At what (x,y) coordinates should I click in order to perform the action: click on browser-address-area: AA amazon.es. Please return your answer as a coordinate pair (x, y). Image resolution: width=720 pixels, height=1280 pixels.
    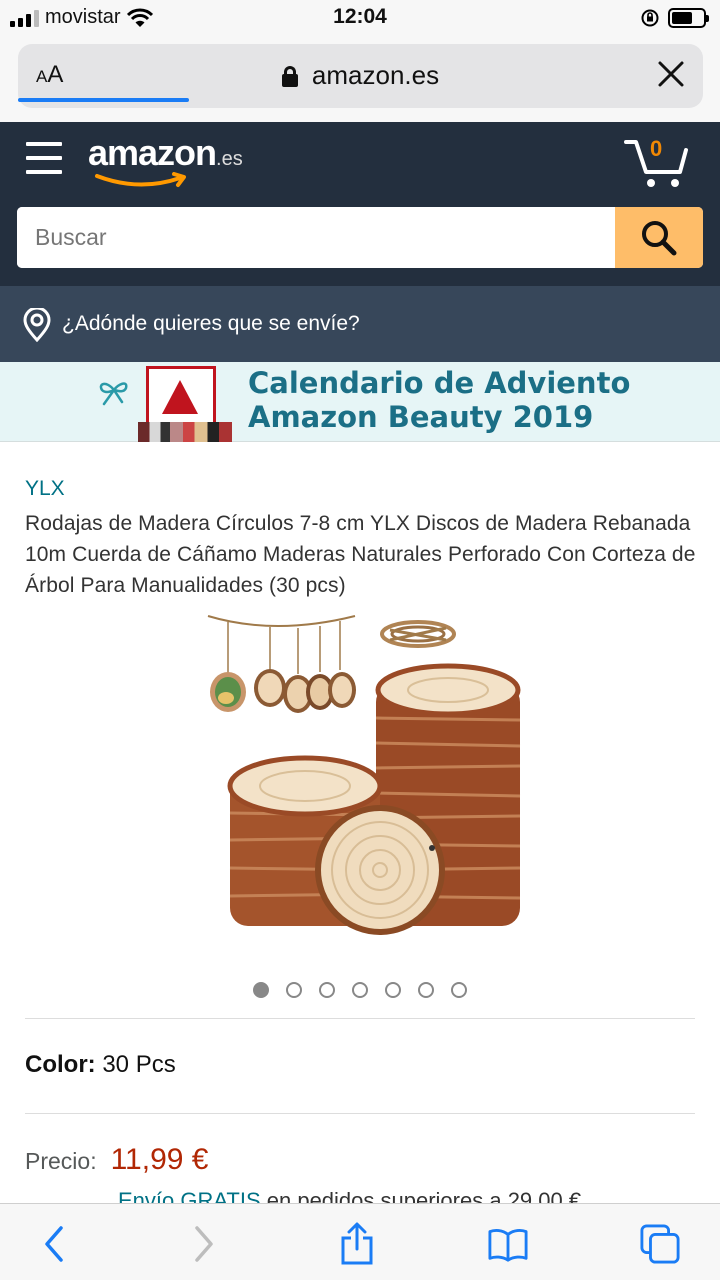
    Looking at the image, I should click on (360, 79).